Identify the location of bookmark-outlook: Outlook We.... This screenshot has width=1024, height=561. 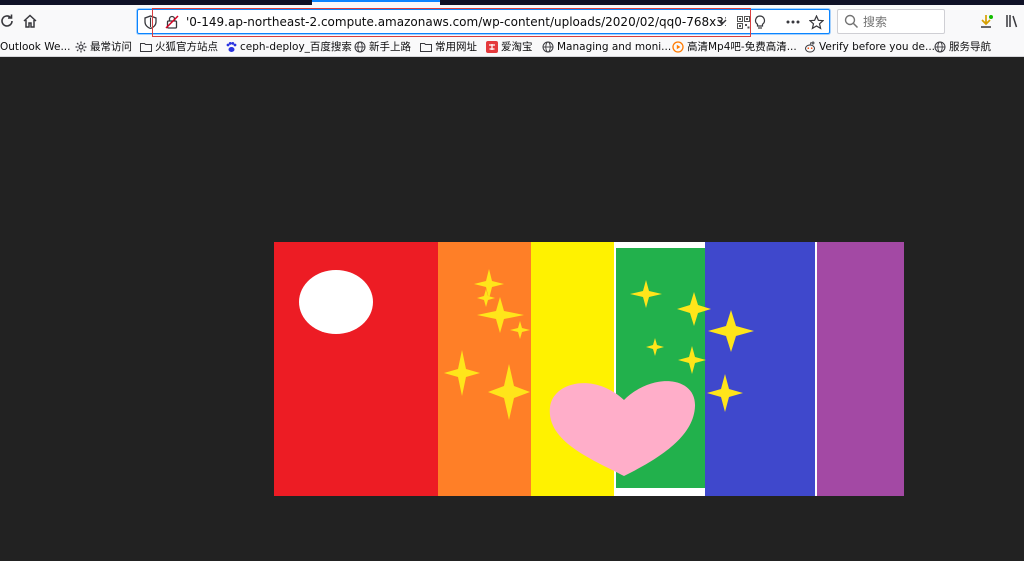
(35, 47).